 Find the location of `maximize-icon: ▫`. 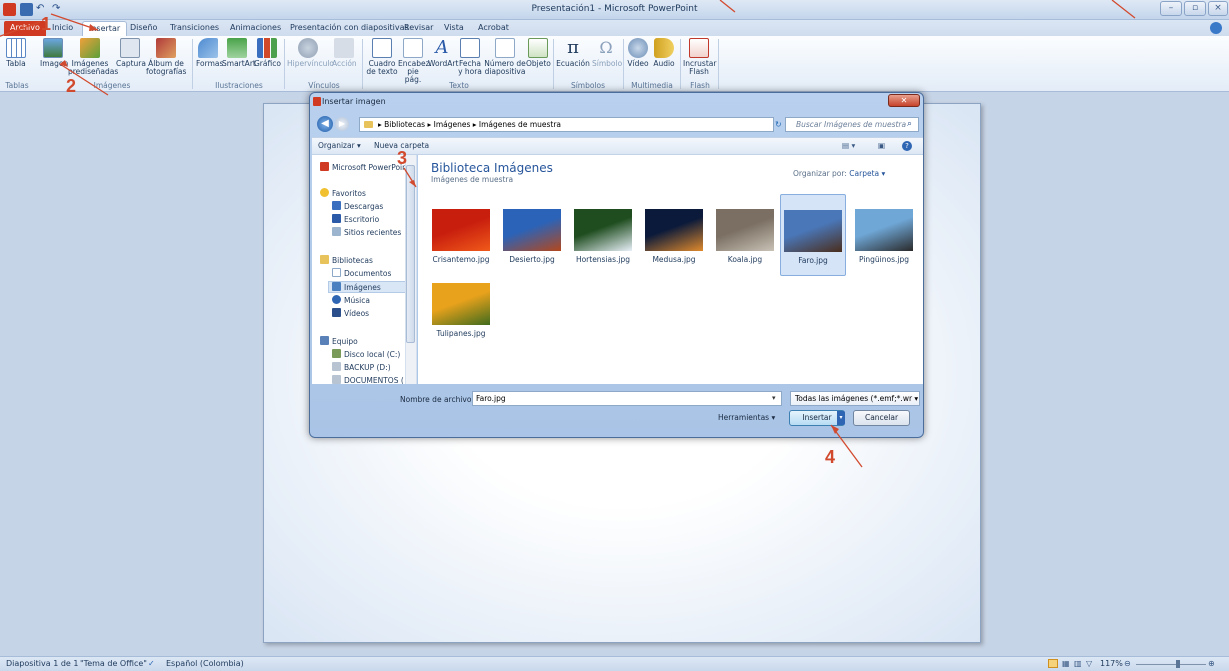

maximize-icon: ▫ is located at coordinates (1195, 8).